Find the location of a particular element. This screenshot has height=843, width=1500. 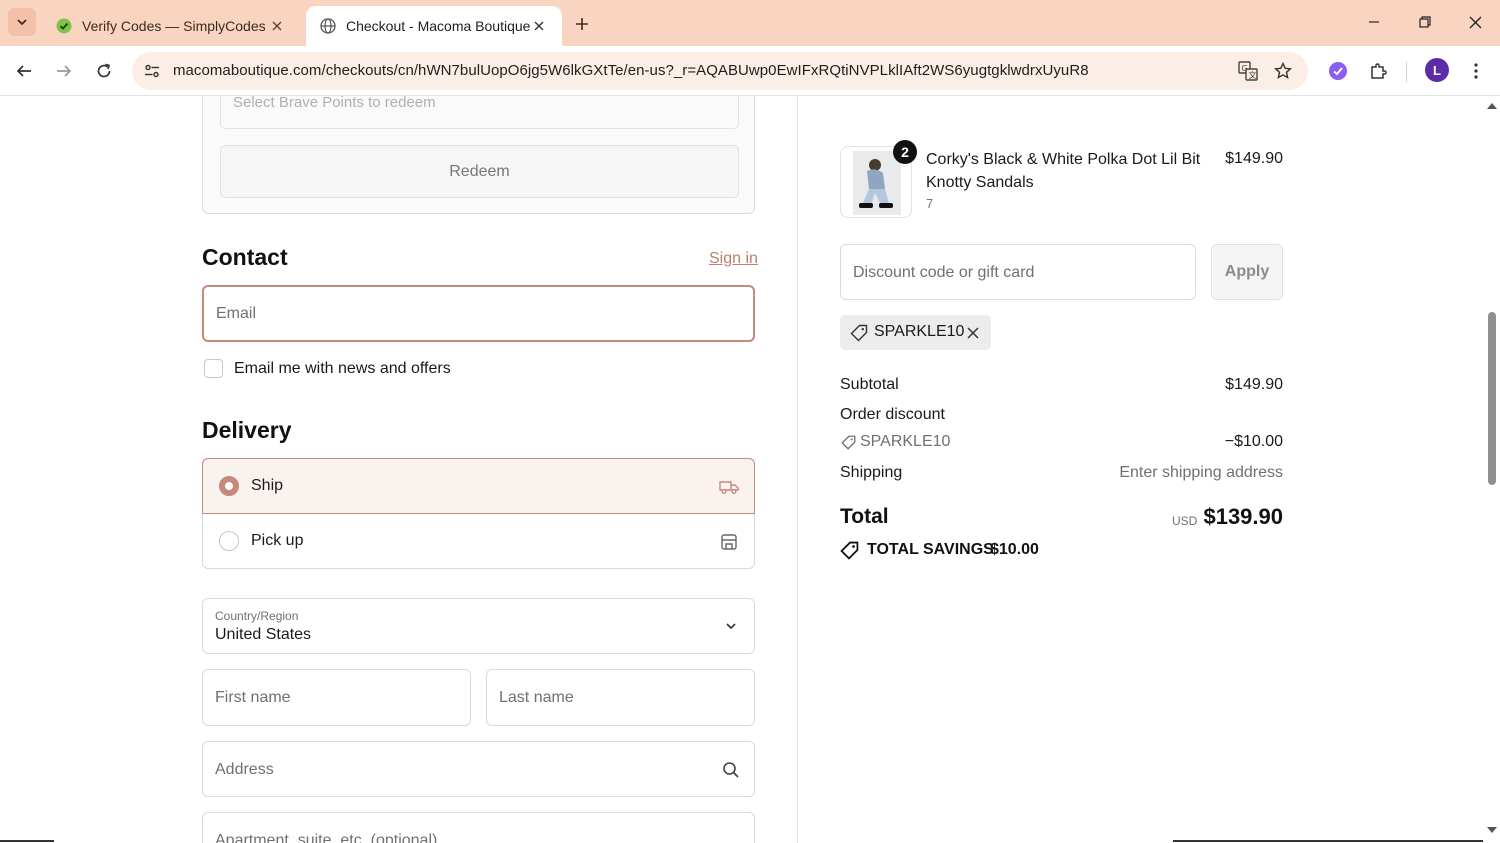

country-select: Country/Region United States is located at coordinates (478, 626).